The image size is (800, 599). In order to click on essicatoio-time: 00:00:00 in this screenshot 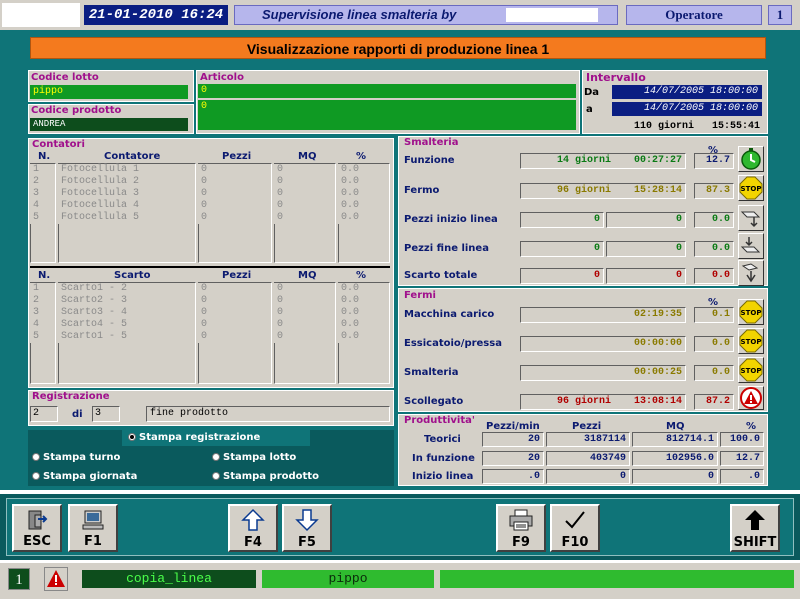, I will do `click(603, 344)`.